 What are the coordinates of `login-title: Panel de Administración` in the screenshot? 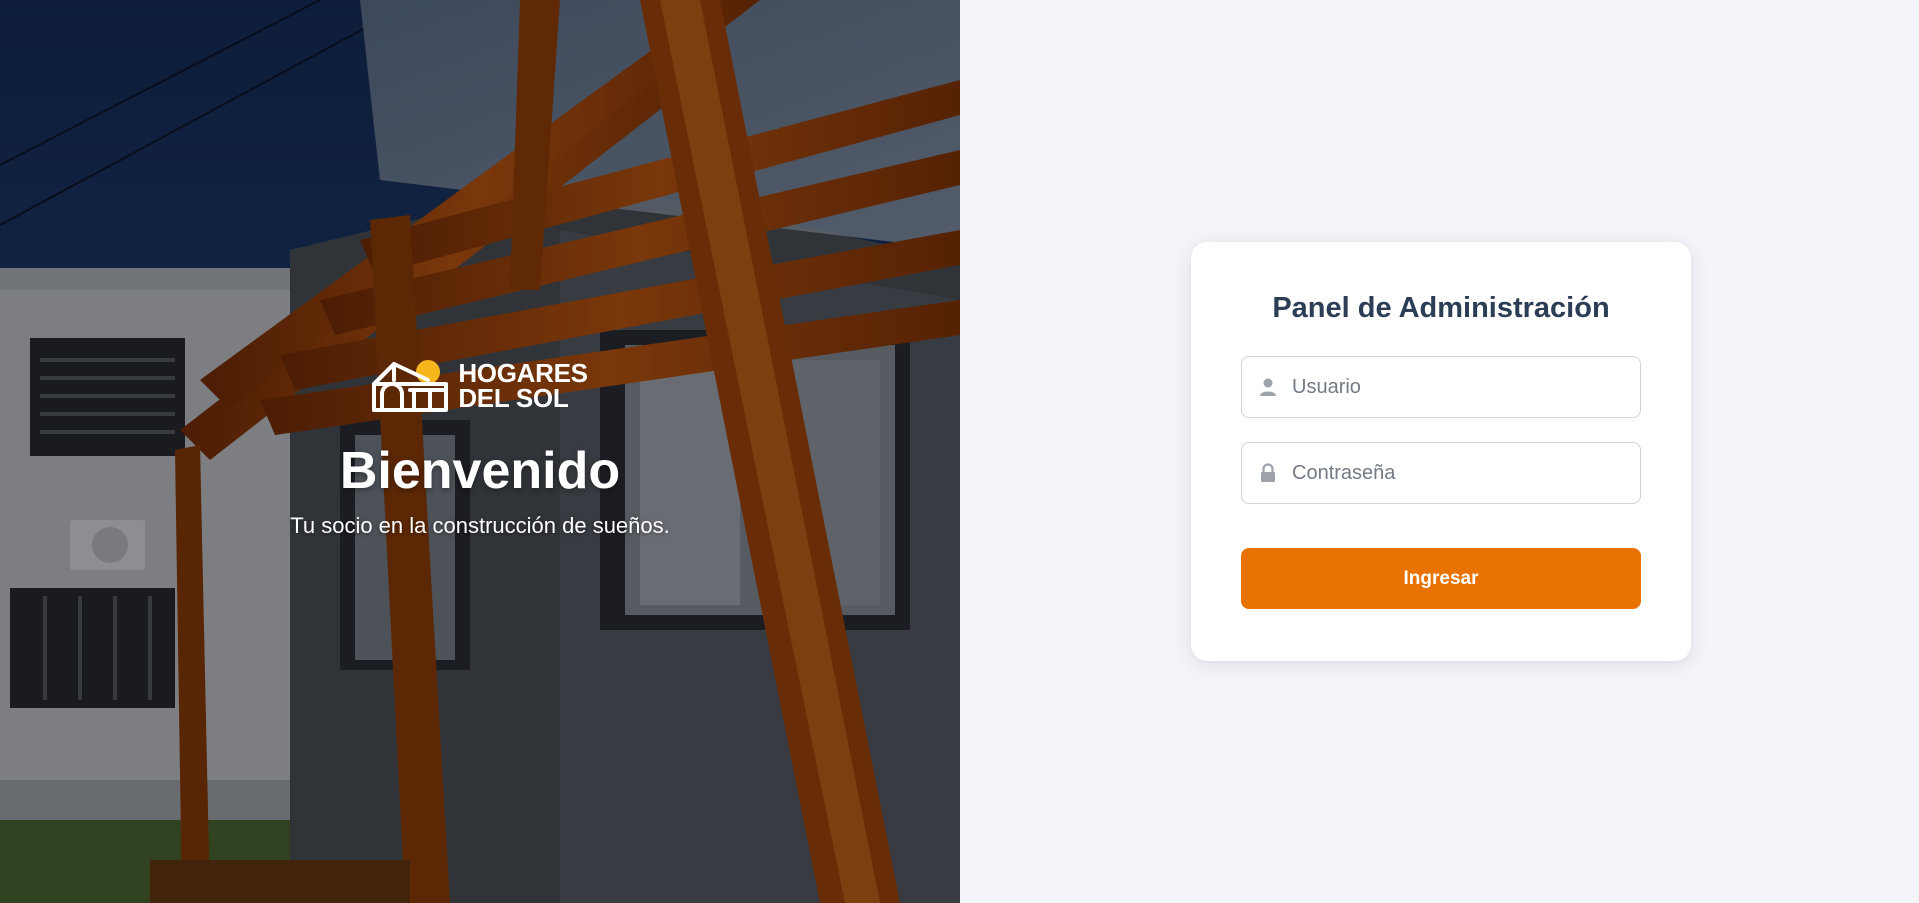 It's located at (1441, 308).